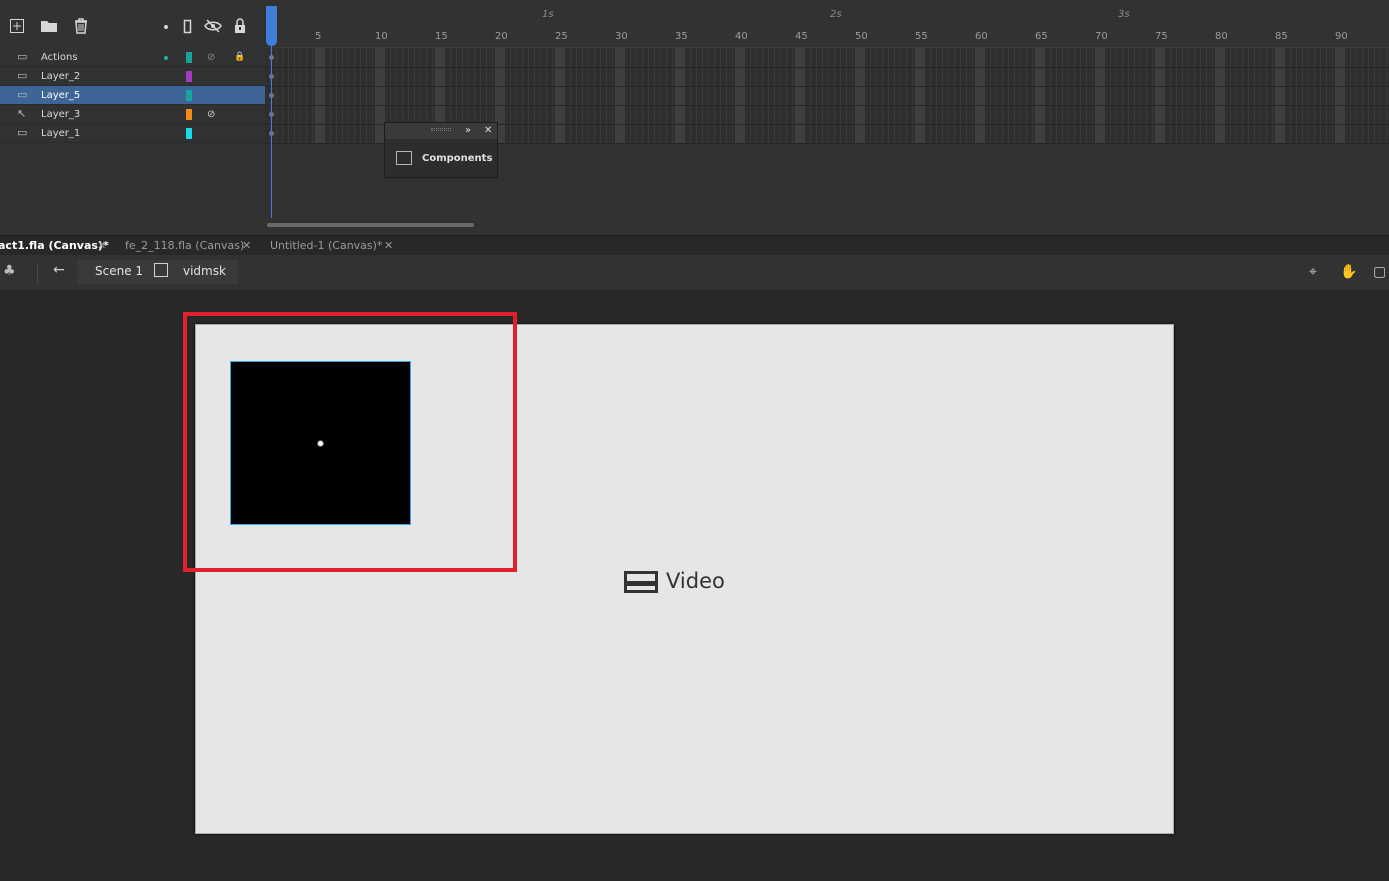 This screenshot has height=881, width=1389. What do you see at coordinates (22, 113) in the screenshot?
I see `motion-guide-icon: ↖` at bounding box center [22, 113].